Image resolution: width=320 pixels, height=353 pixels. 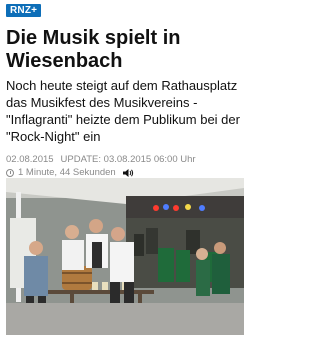 I want to click on speaker-icon, so click(x=128, y=173).